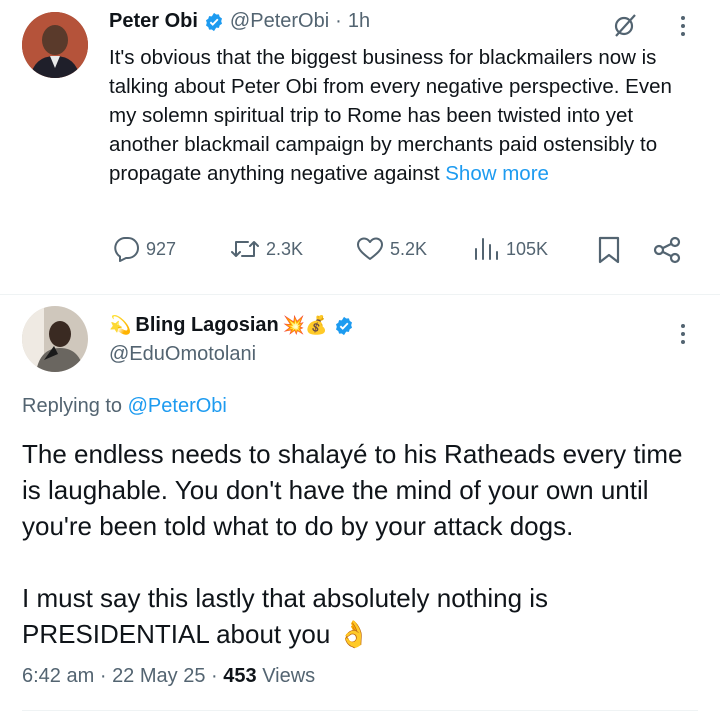  What do you see at coordinates (486, 249) in the screenshot?
I see `views-chart-icon` at bounding box center [486, 249].